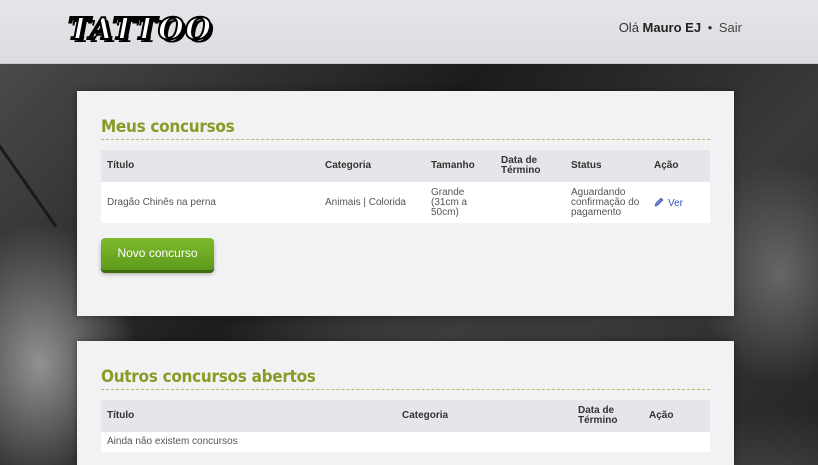 The height and width of the screenshot is (465, 818). I want to click on view-contest-link: Ver, so click(669, 203).